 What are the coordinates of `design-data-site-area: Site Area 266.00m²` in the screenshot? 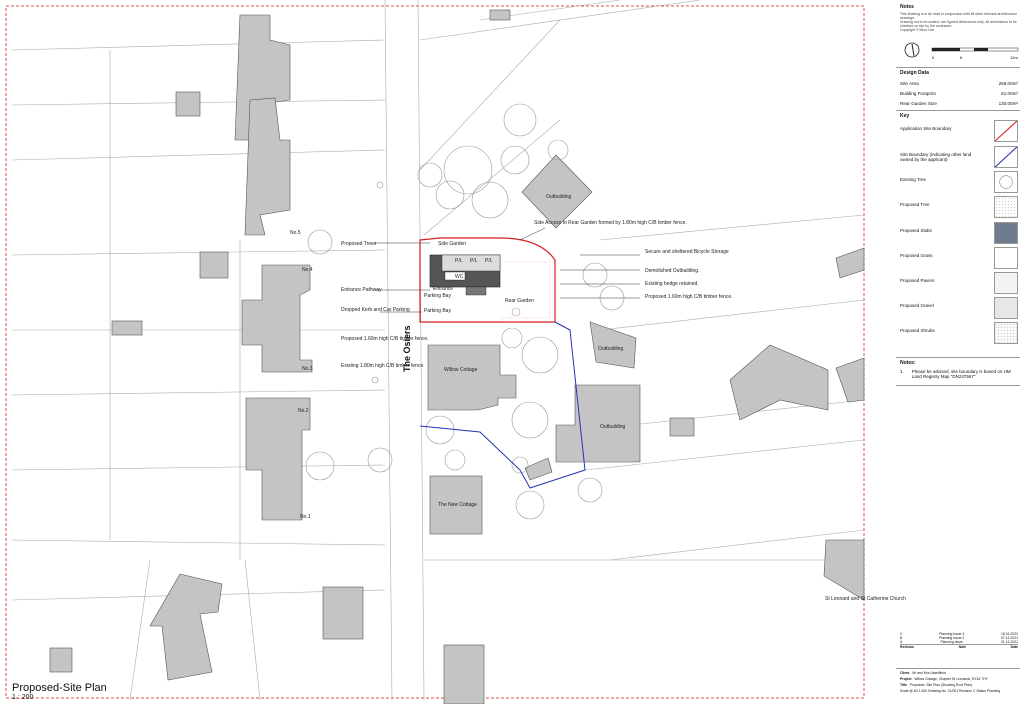 It's located at (959, 83).